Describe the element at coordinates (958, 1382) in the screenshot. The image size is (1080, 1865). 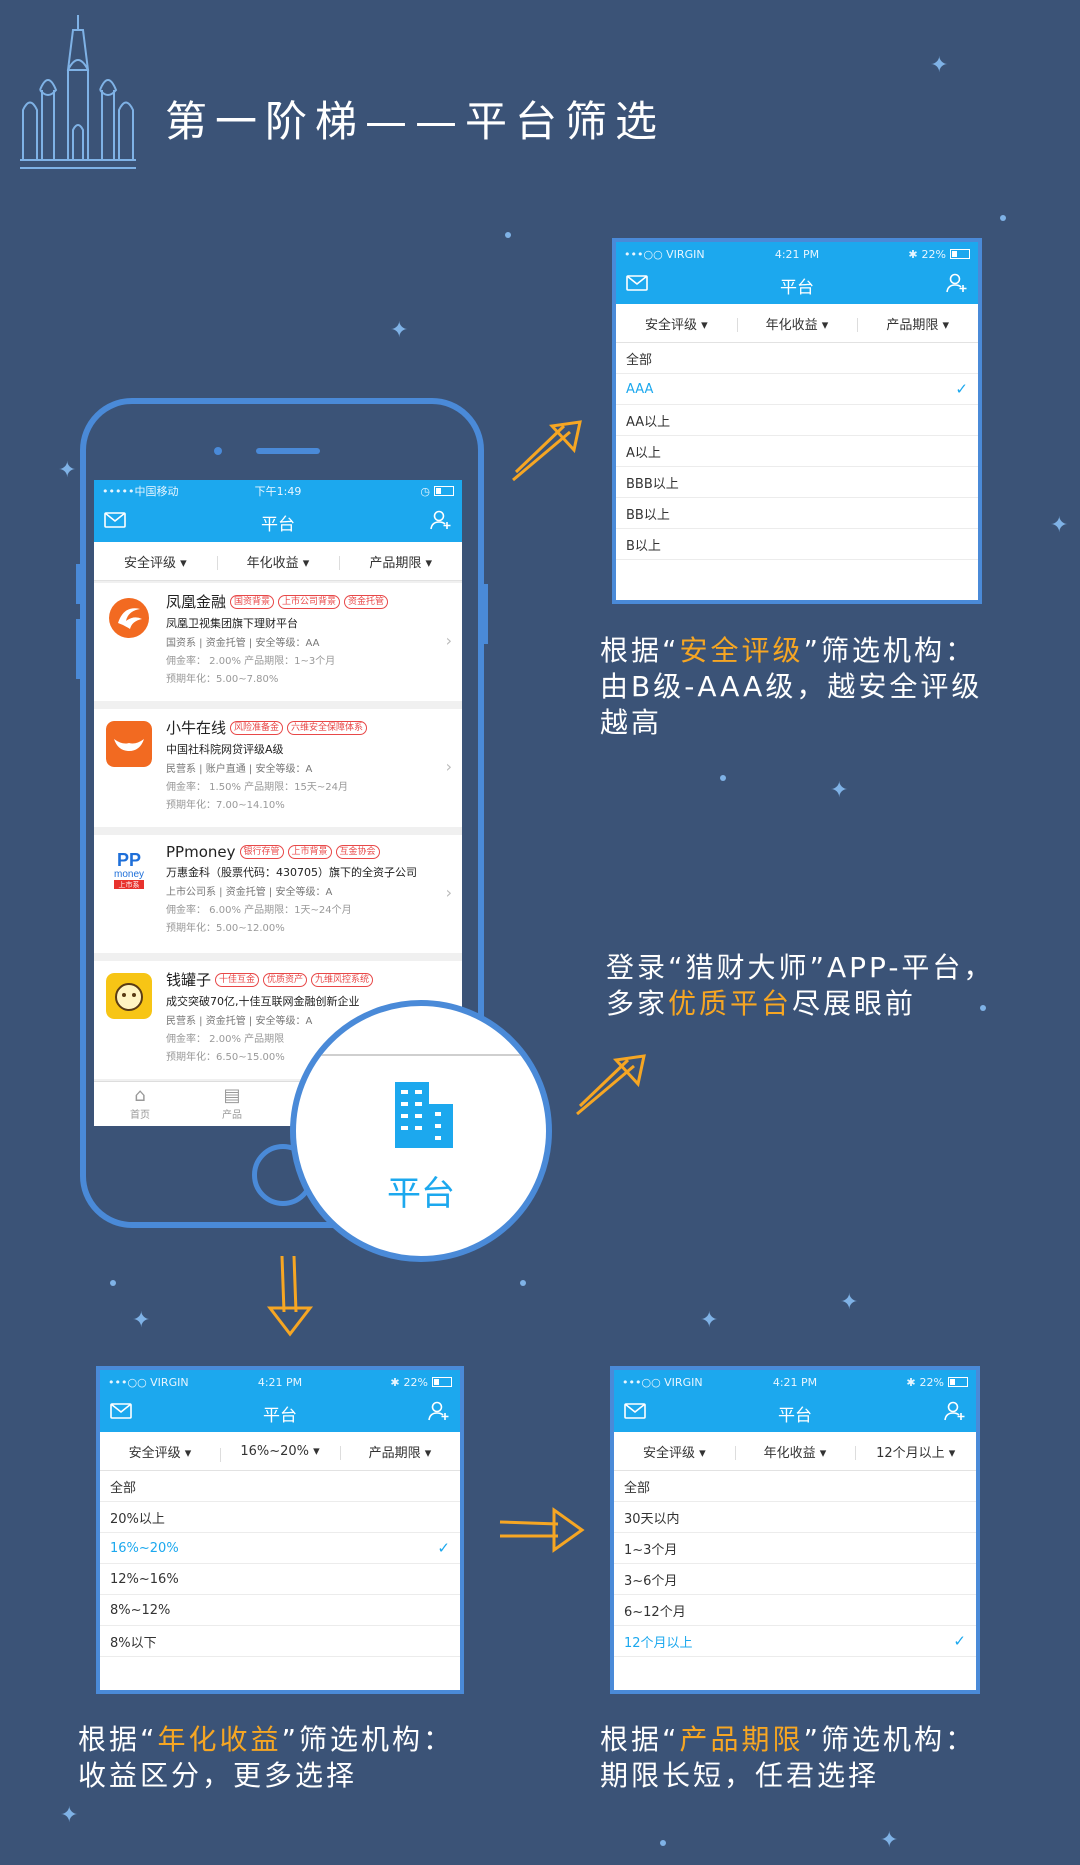
I see `battery-icon` at that location.